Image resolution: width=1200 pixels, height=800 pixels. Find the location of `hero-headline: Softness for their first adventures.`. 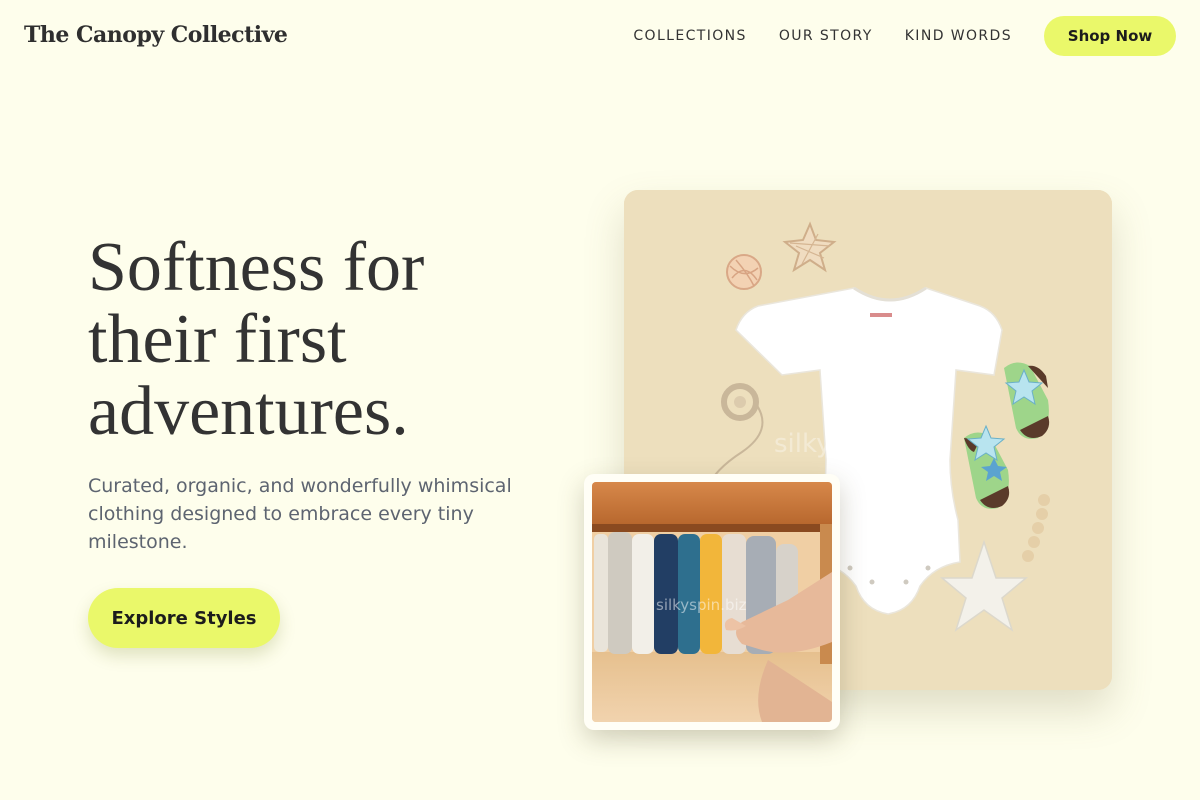

hero-headline: Softness for their first adventures. is located at coordinates (256, 339).